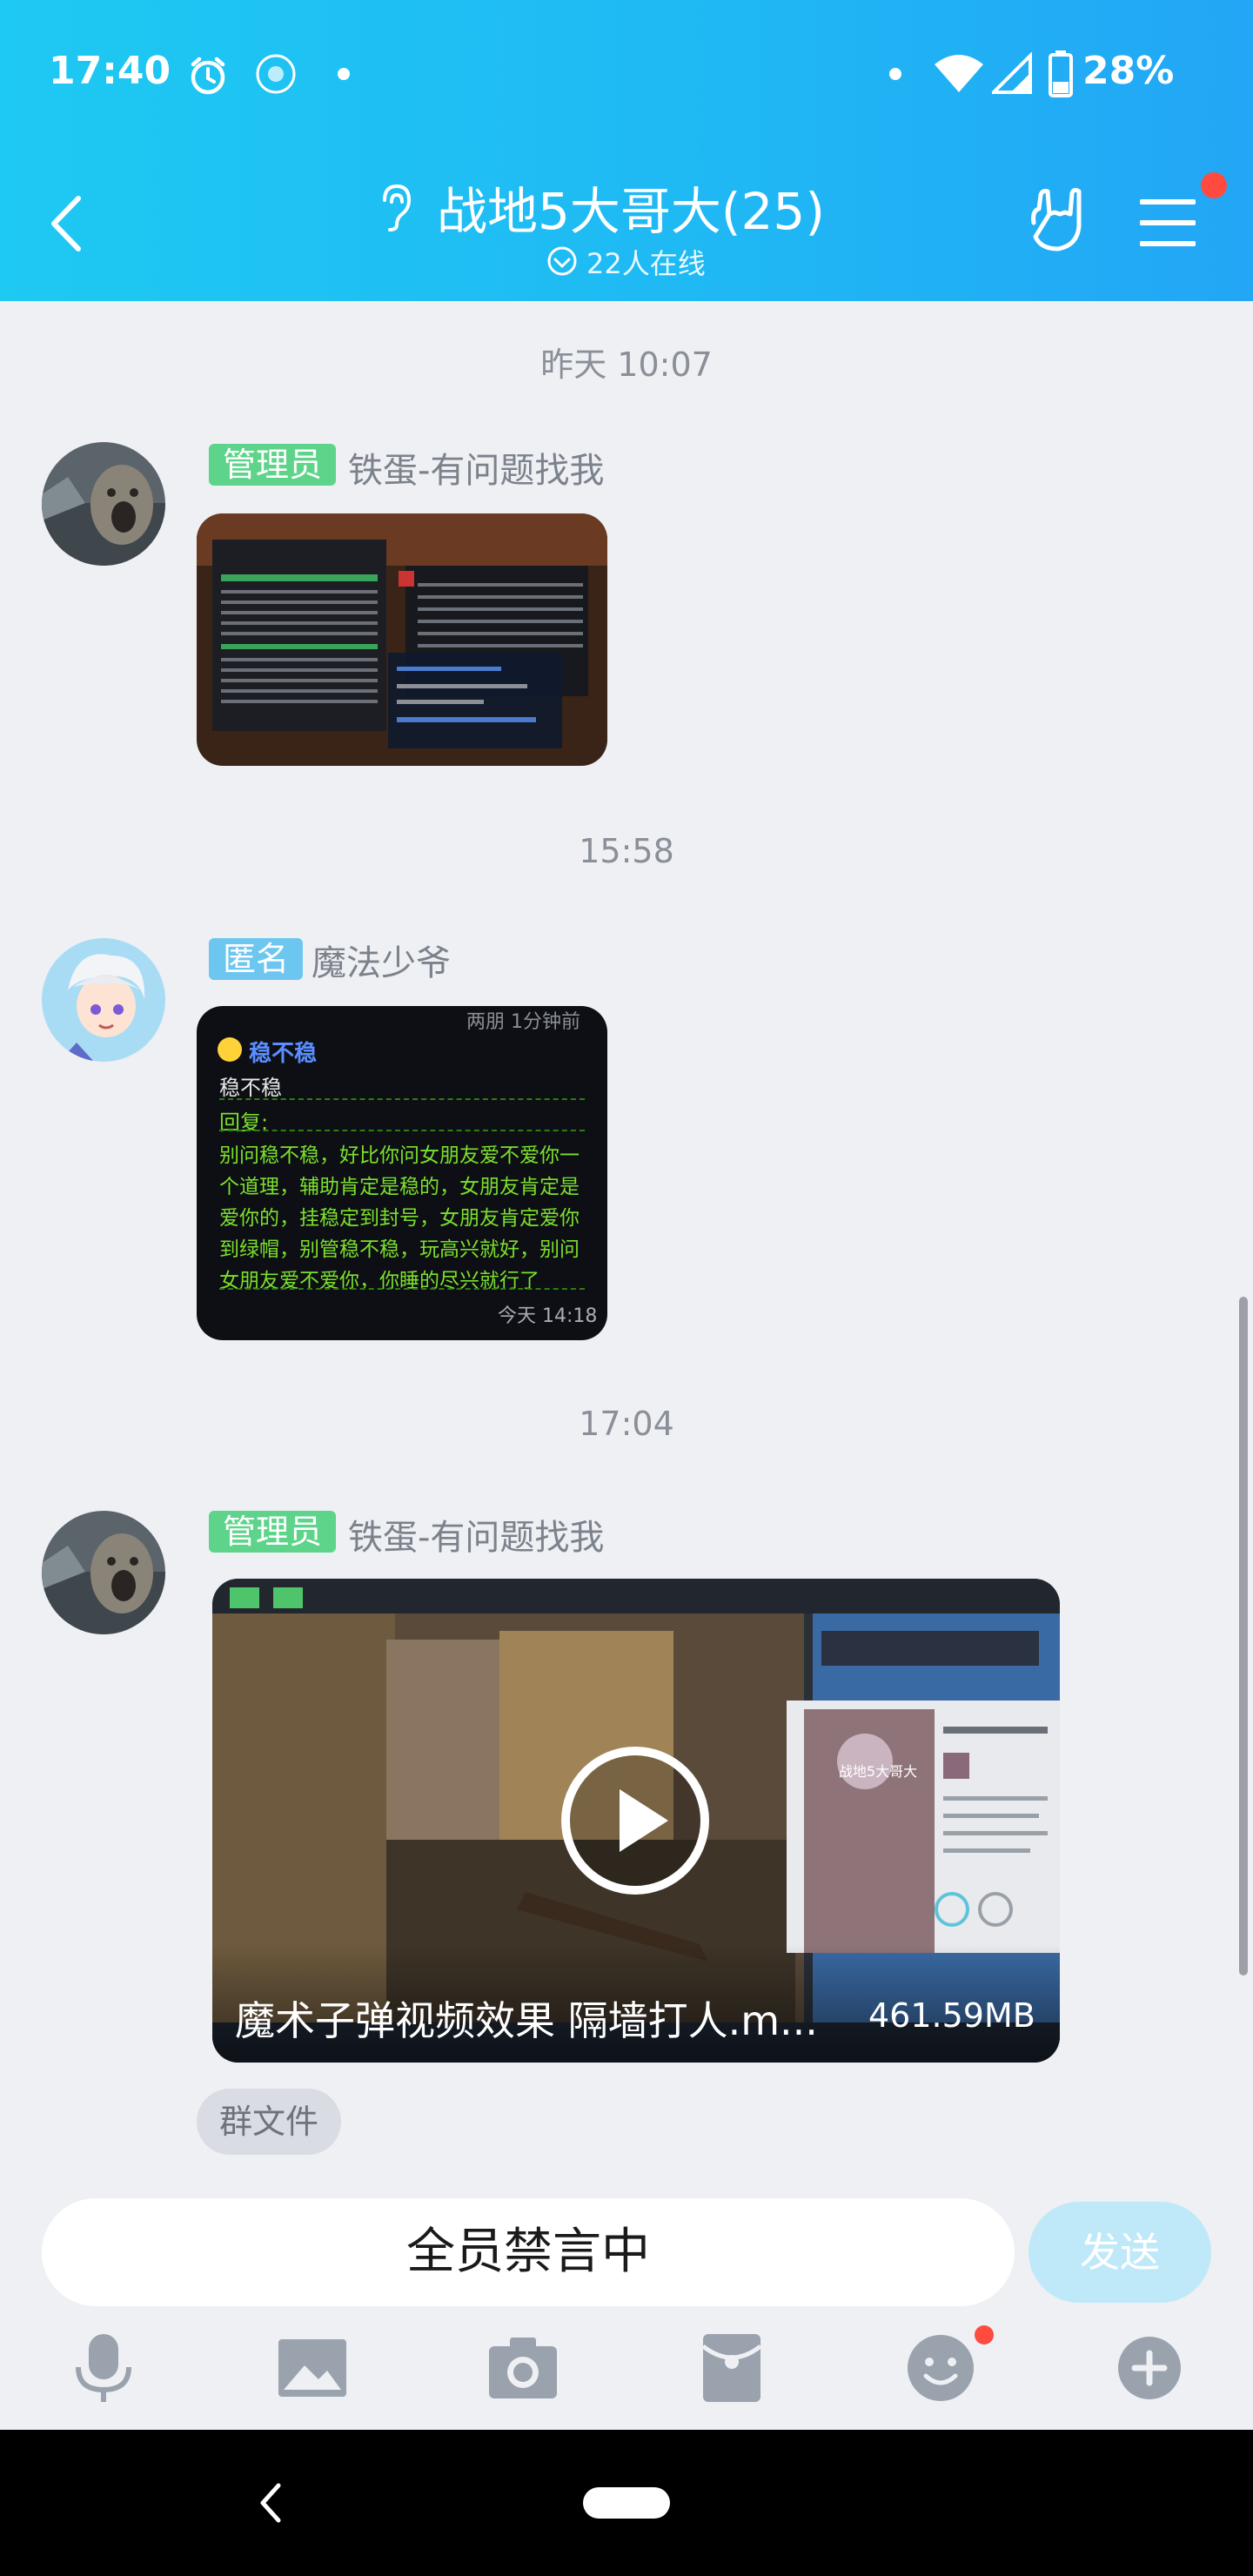  Describe the element at coordinates (952, 2016) in the screenshot. I see `video-size: 461.59MB` at that location.